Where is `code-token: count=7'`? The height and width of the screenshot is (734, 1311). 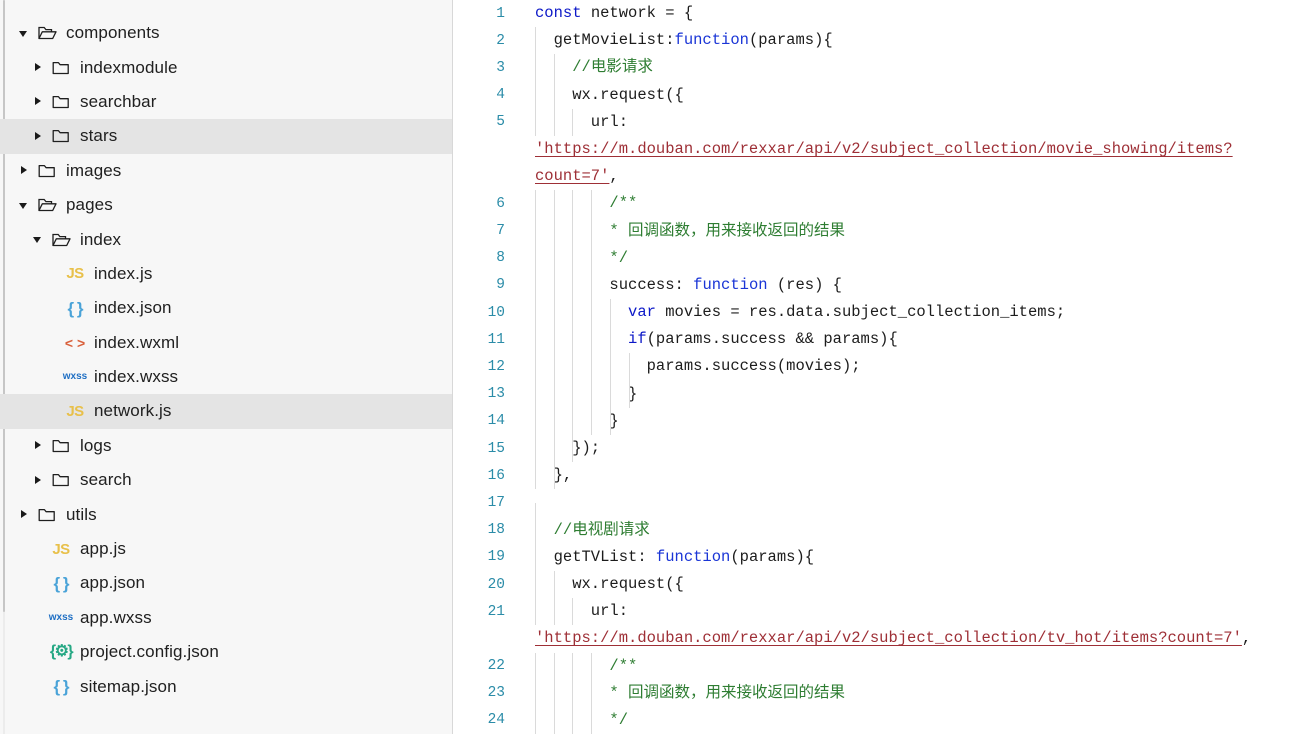
code-token: count=7' is located at coordinates (572, 176).